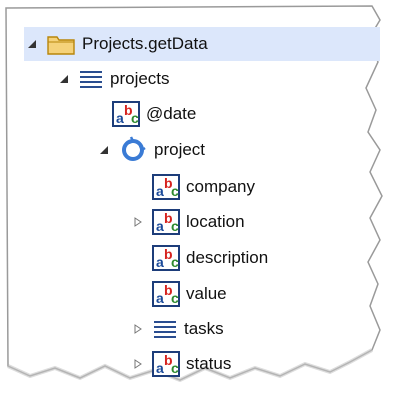 This screenshot has width=401, height=395. Describe the element at coordinates (250, 329) in the screenshot. I see `tree-row-tasks: tasks` at that location.